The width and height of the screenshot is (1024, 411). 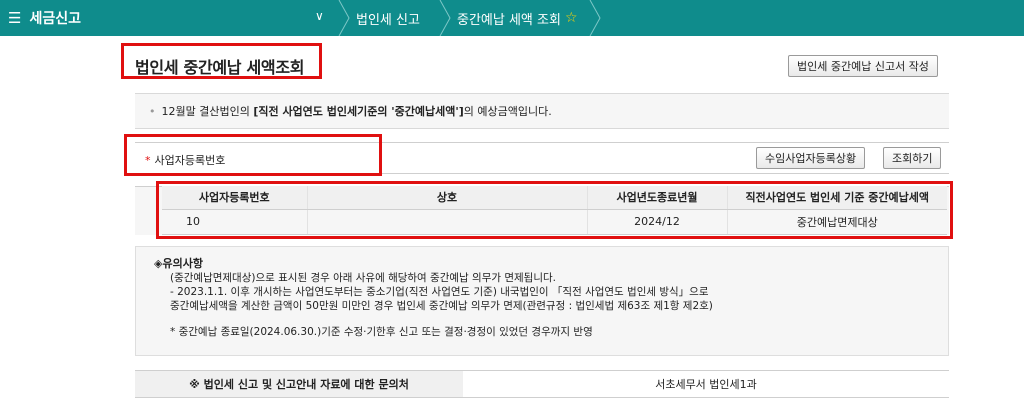 I want to click on breadcrumb-item-interim-tax: 중간예납 세액 조회 ☆, so click(x=517, y=18).